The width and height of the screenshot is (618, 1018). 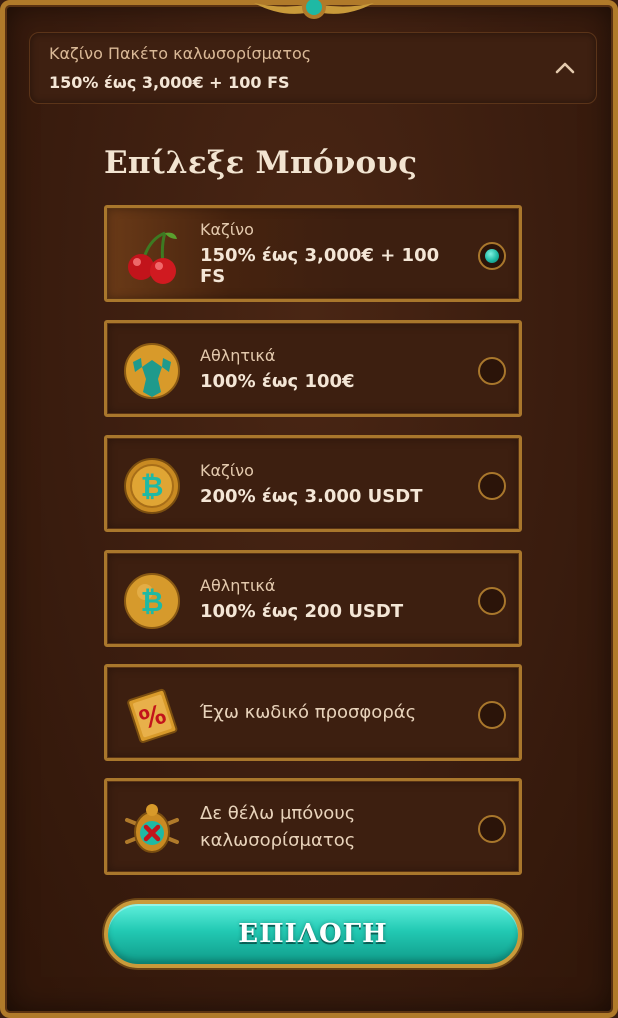 I want to click on percent-tablet-icon: %, so click(x=152, y=715).